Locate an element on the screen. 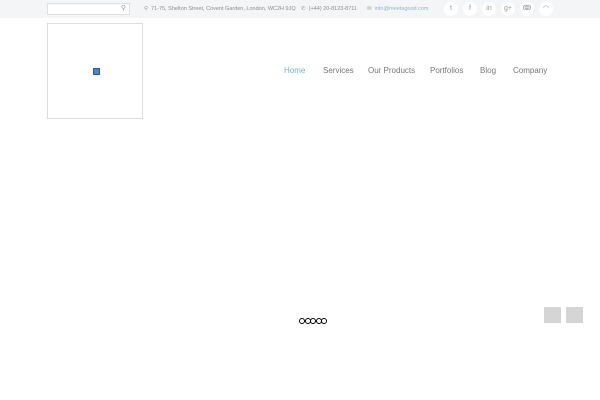 The width and height of the screenshot is (600, 400). phone: ✆ (+44) 20-8123-8711 is located at coordinates (329, 9).